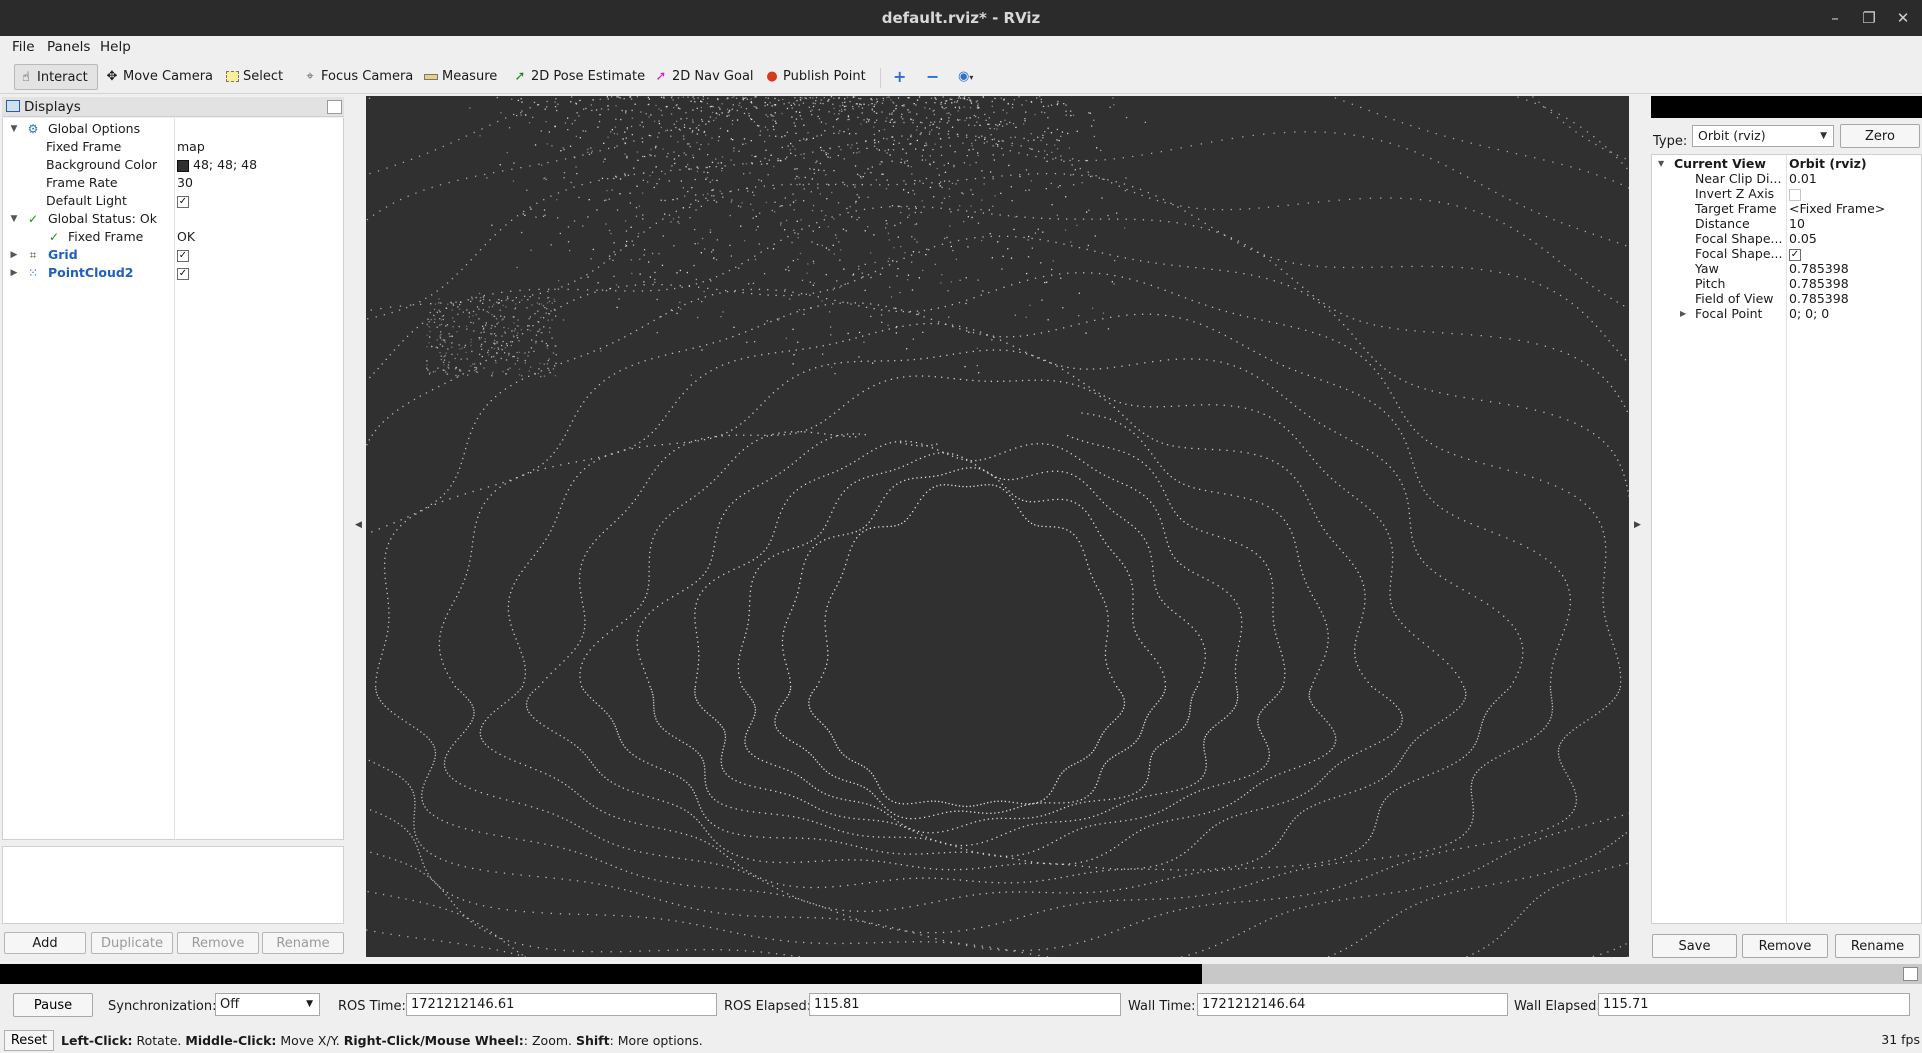 This screenshot has width=1922, height=1053. What do you see at coordinates (1786, 223) in the screenshot?
I see `view-prop-row: Distance 10` at bounding box center [1786, 223].